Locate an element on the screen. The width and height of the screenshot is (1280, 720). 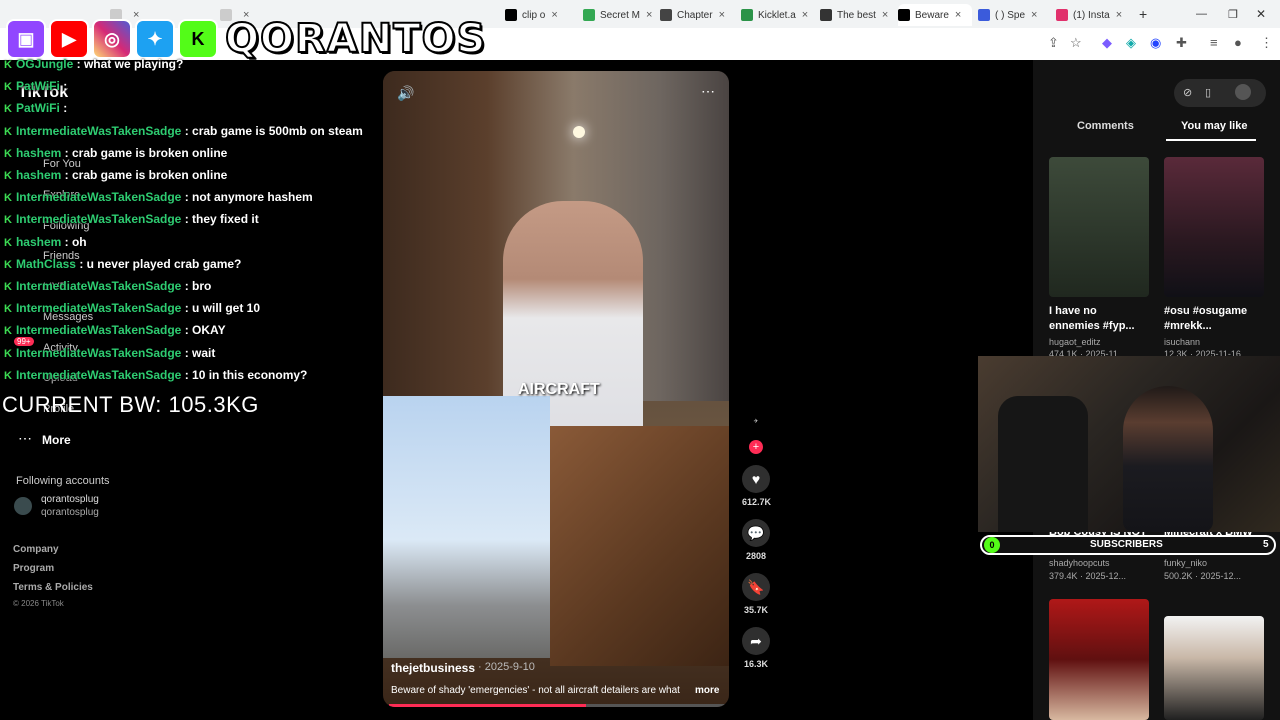
browser-tab: Chapter × is located at coordinates (695, 15).